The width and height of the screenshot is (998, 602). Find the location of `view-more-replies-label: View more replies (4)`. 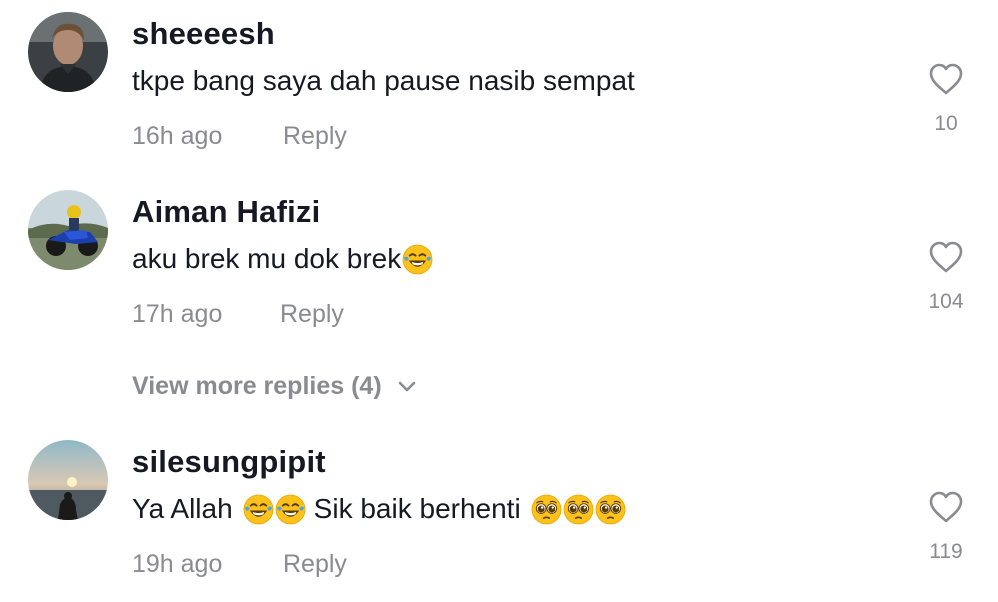

view-more-replies-label: View more replies (4) is located at coordinates (257, 386).